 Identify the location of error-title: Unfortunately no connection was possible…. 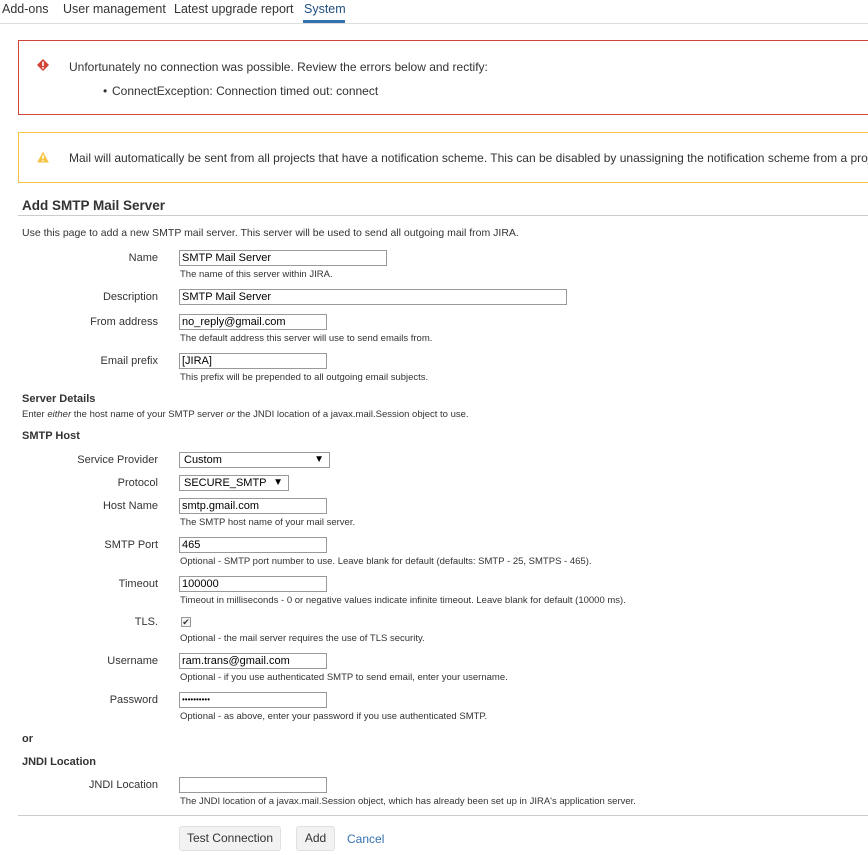
(278, 67).